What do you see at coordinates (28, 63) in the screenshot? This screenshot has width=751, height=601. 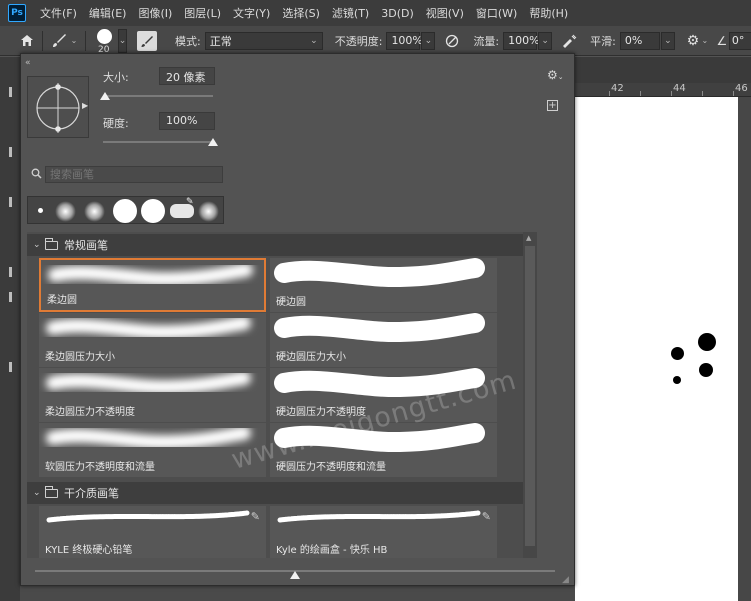 I see `collapse-icon: «` at bounding box center [28, 63].